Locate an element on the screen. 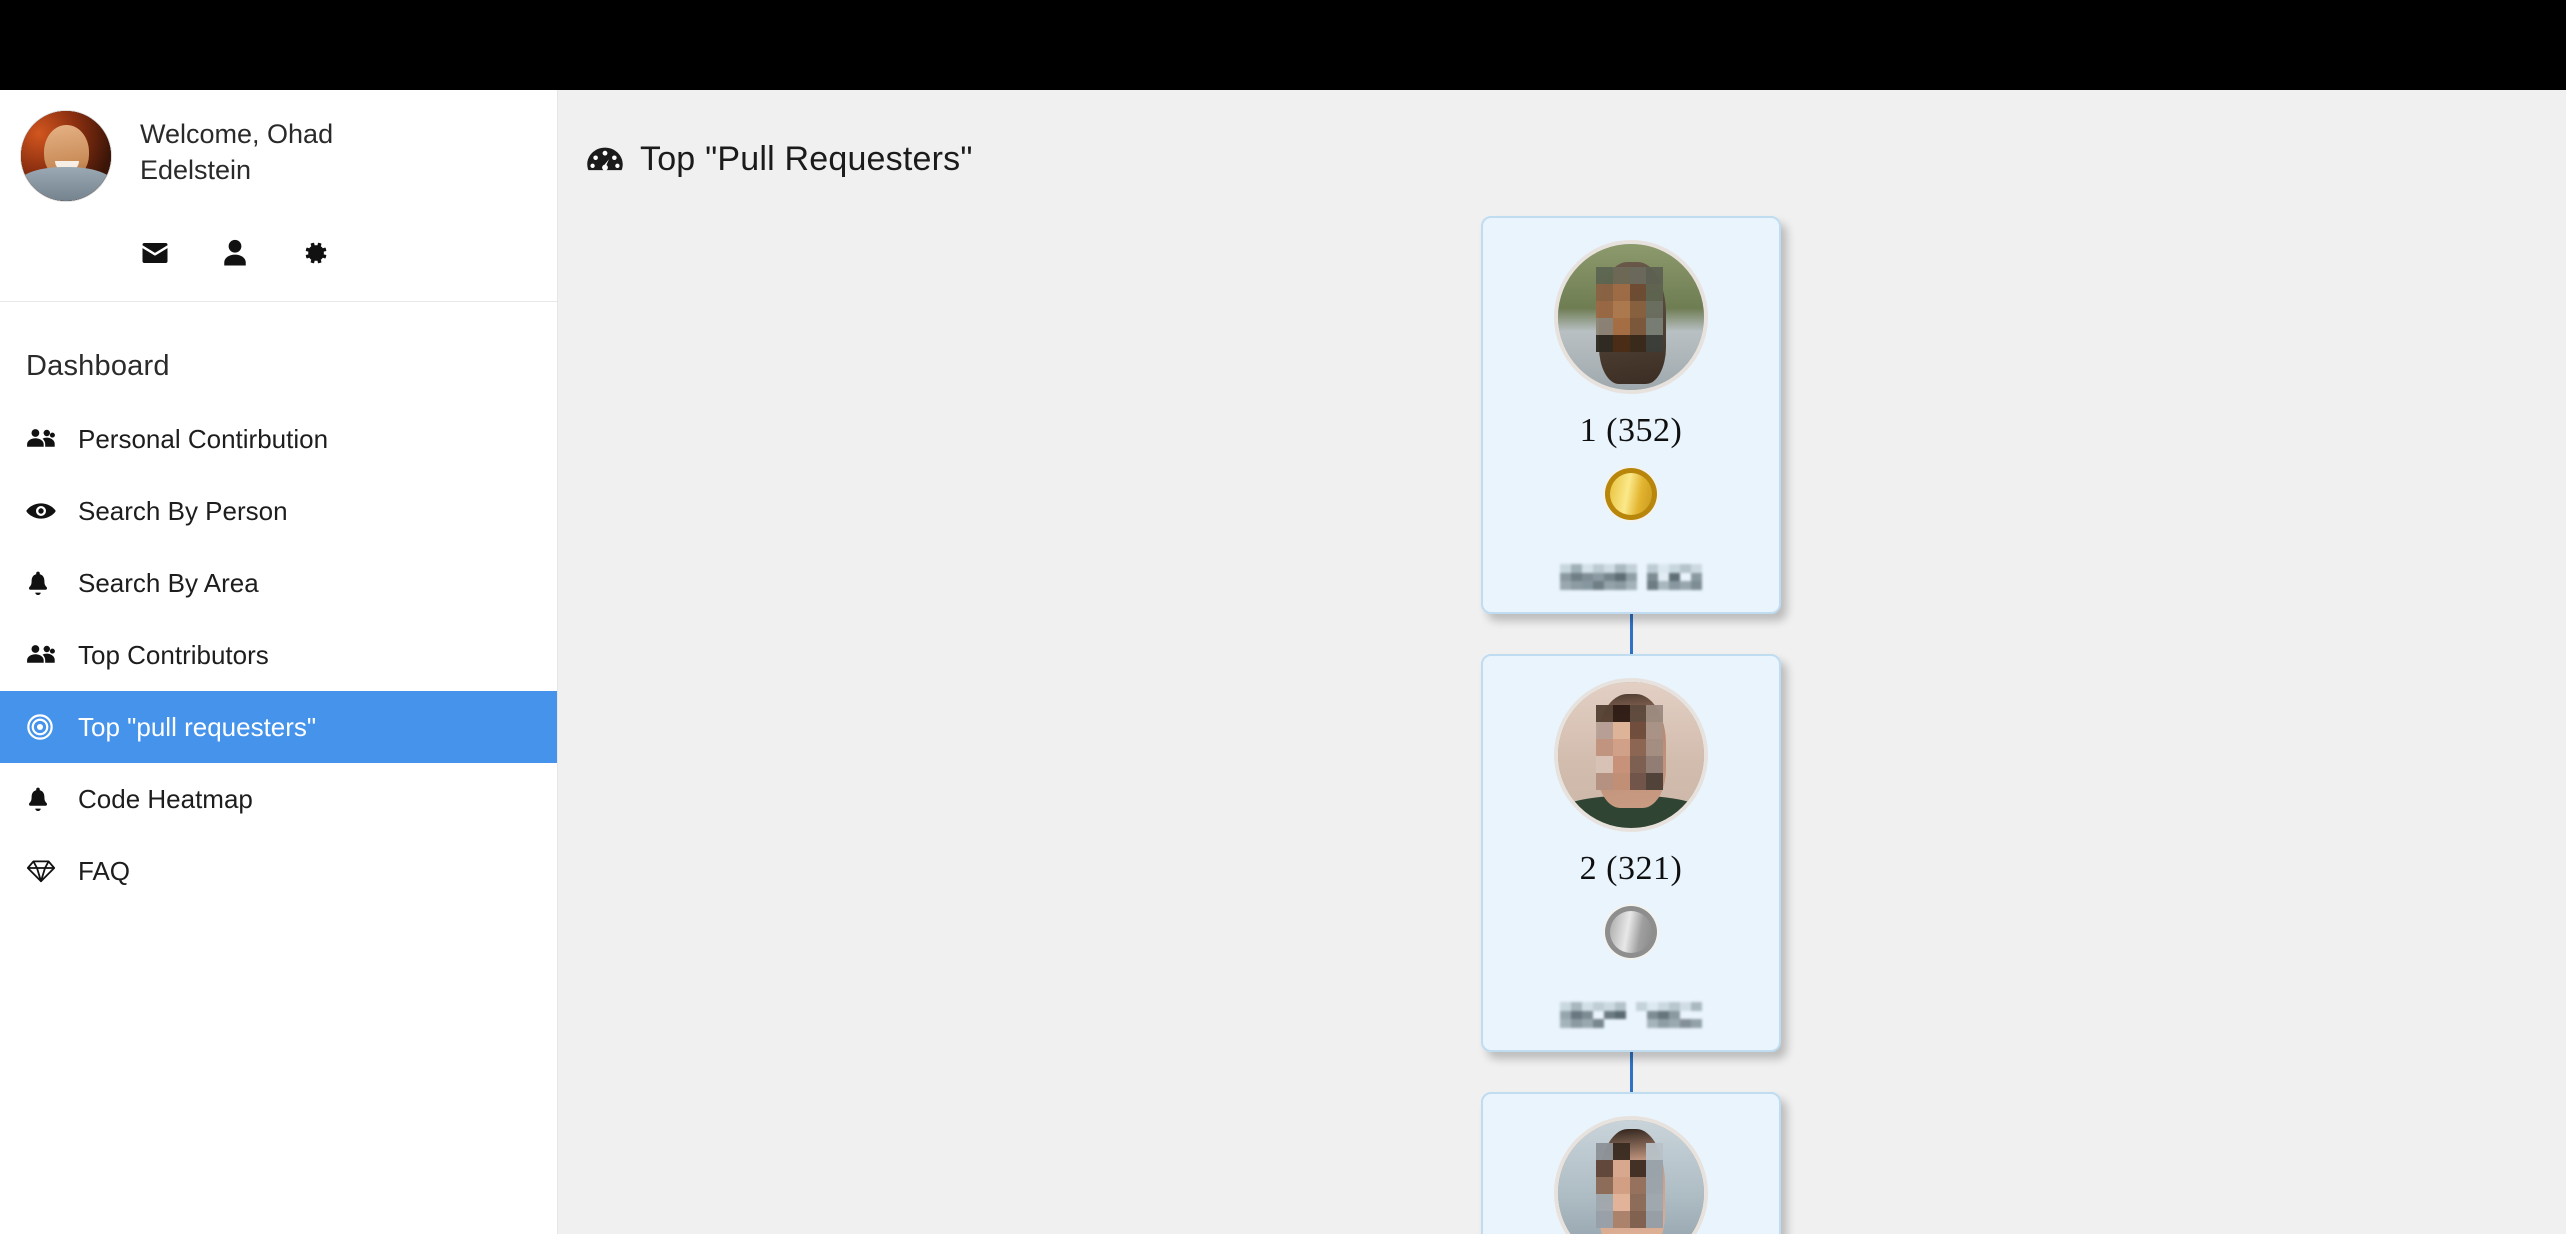 The height and width of the screenshot is (1234, 2566). gold-medal-icon is located at coordinates (1631, 494).